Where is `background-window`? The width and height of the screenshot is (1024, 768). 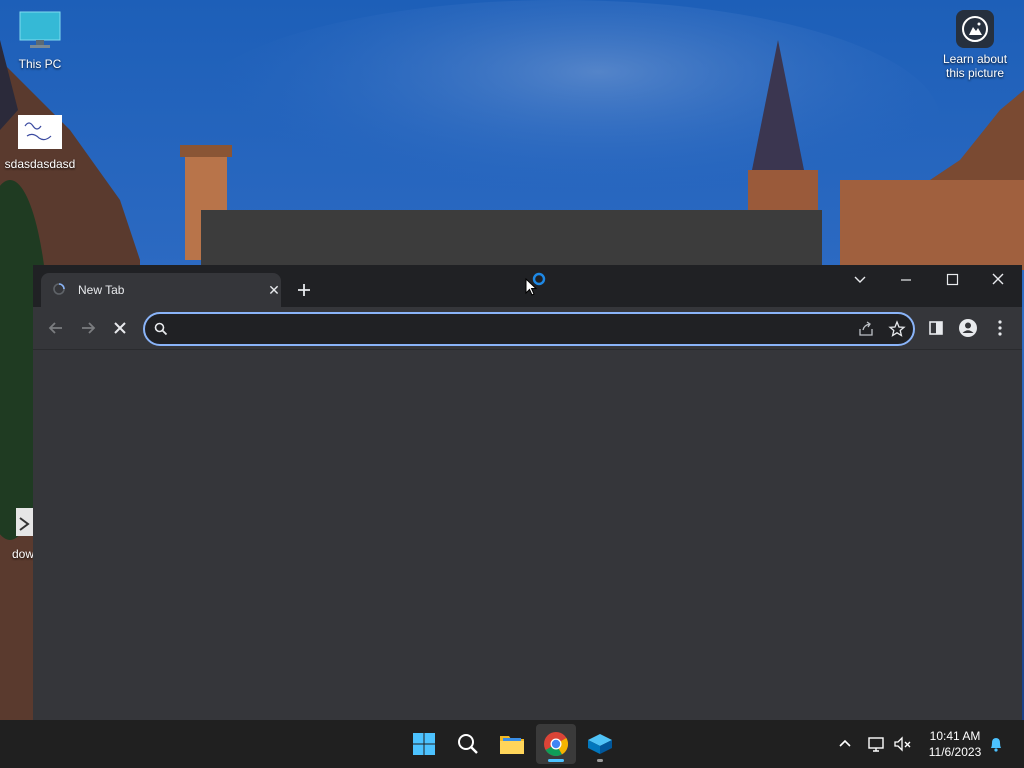 background-window is located at coordinates (511, 240).